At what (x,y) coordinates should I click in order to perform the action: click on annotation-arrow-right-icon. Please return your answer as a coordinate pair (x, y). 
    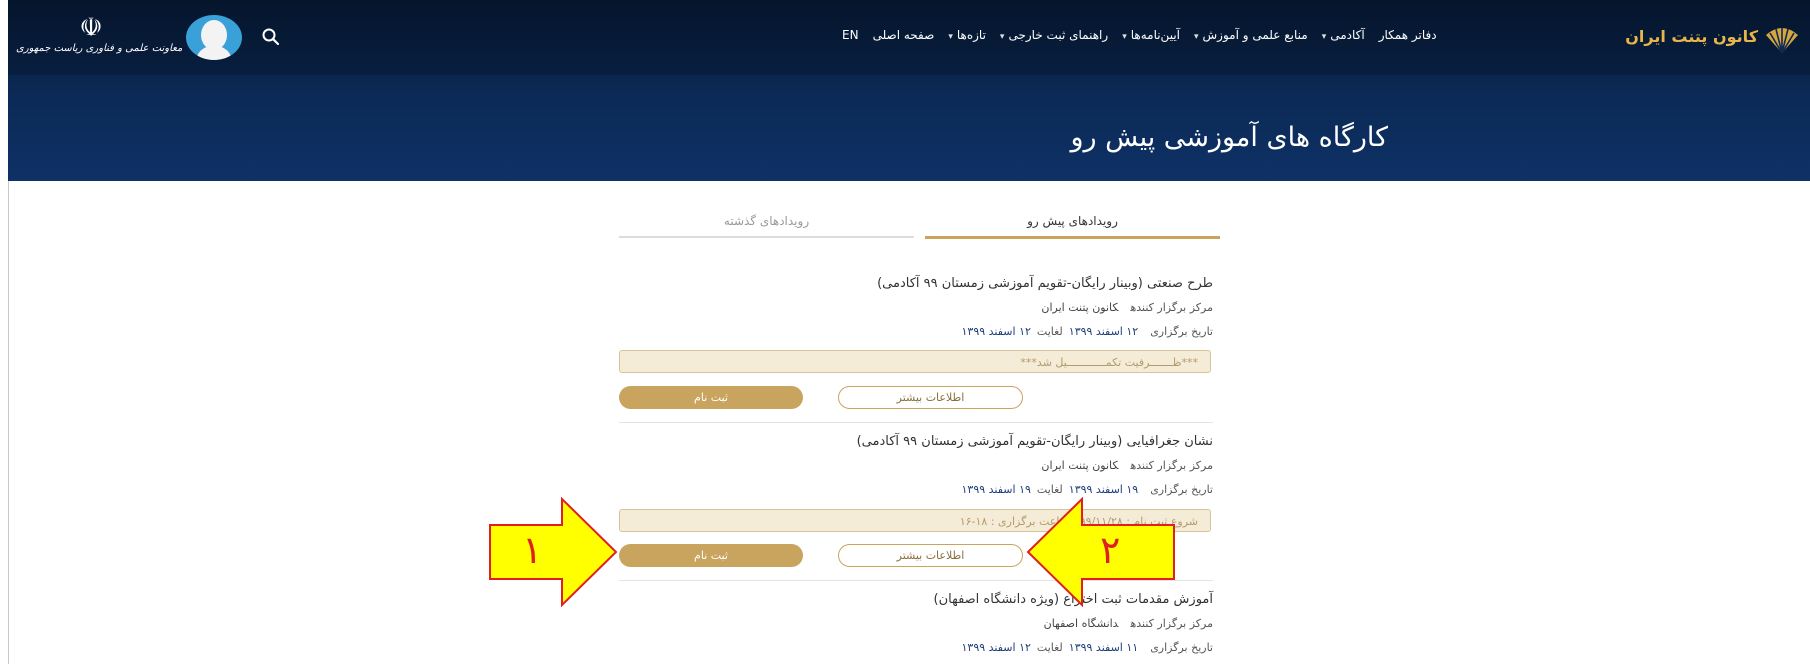
    Looking at the image, I should click on (553, 552).